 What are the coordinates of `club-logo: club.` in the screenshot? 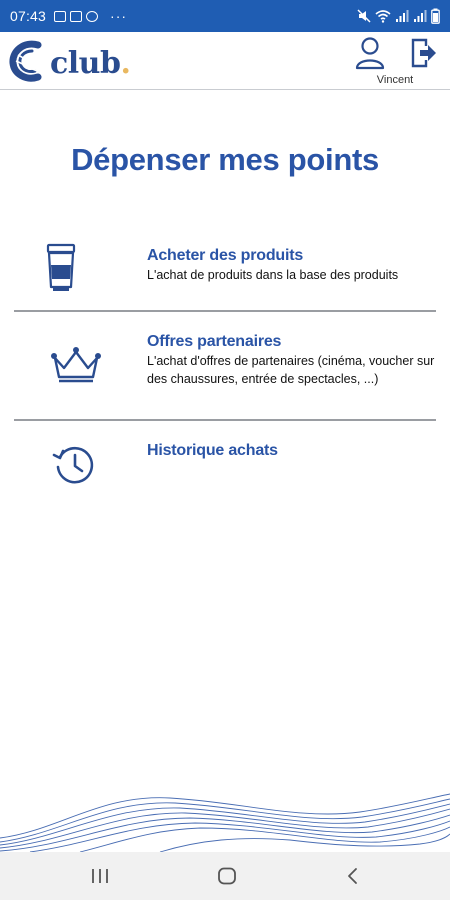 It's located at (69, 61).